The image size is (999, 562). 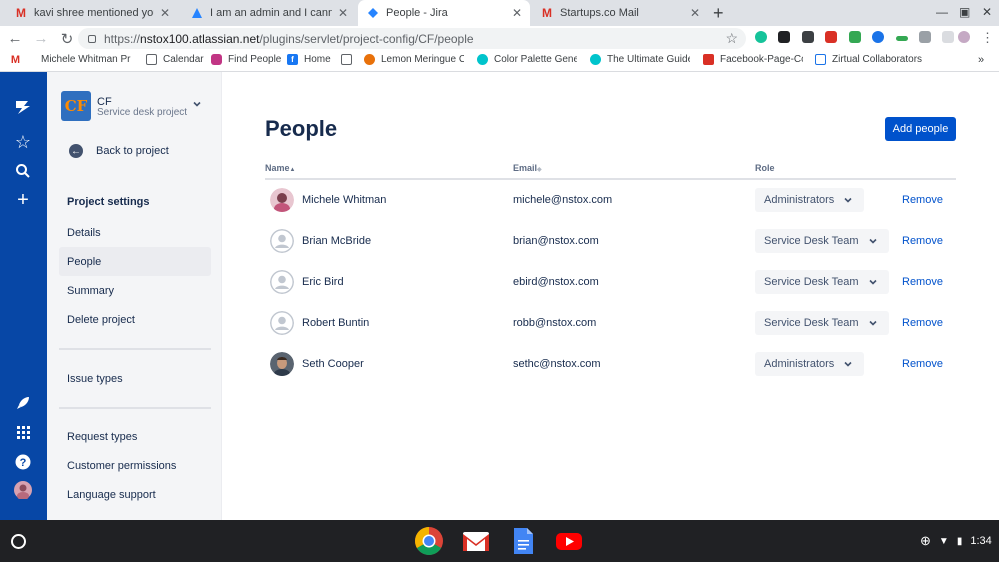 What do you see at coordinates (135, 436) in the screenshot?
I see `sidebar-item-request-types: Request types` at bounding box center [135, 436].